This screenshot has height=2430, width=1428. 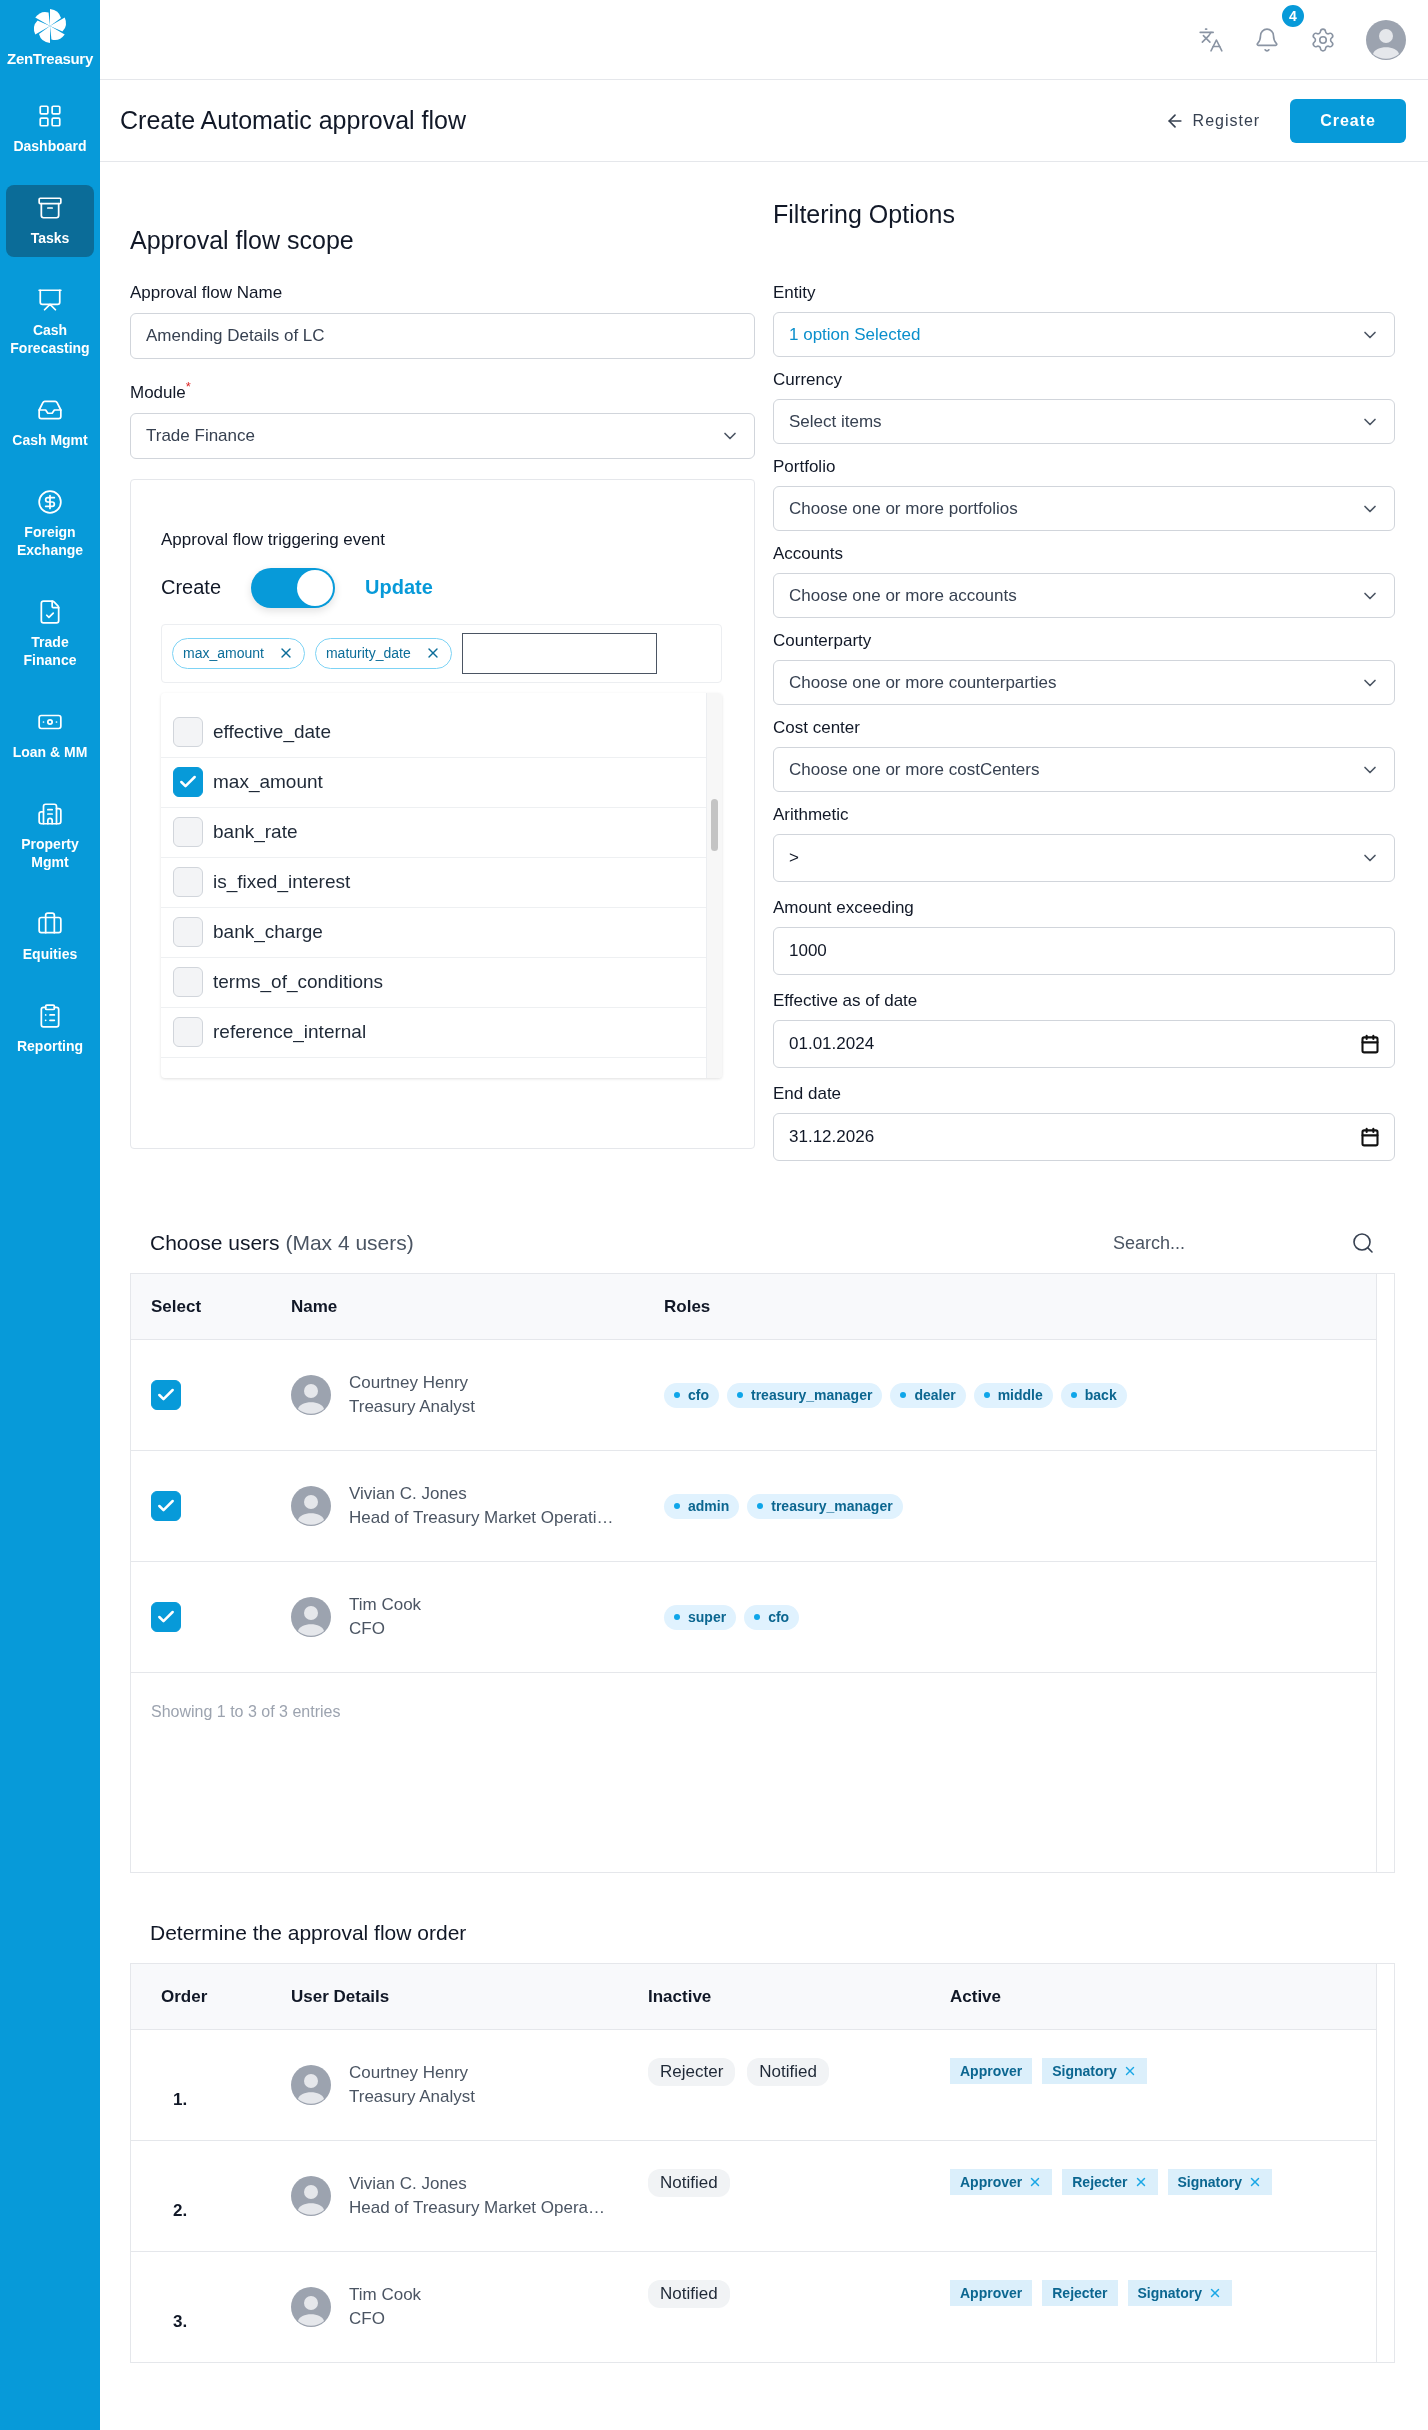 What do you see at coordinates (184, 1996) in the screenshot?
I see `column-header: Order` at bounding box center [184, 1996].